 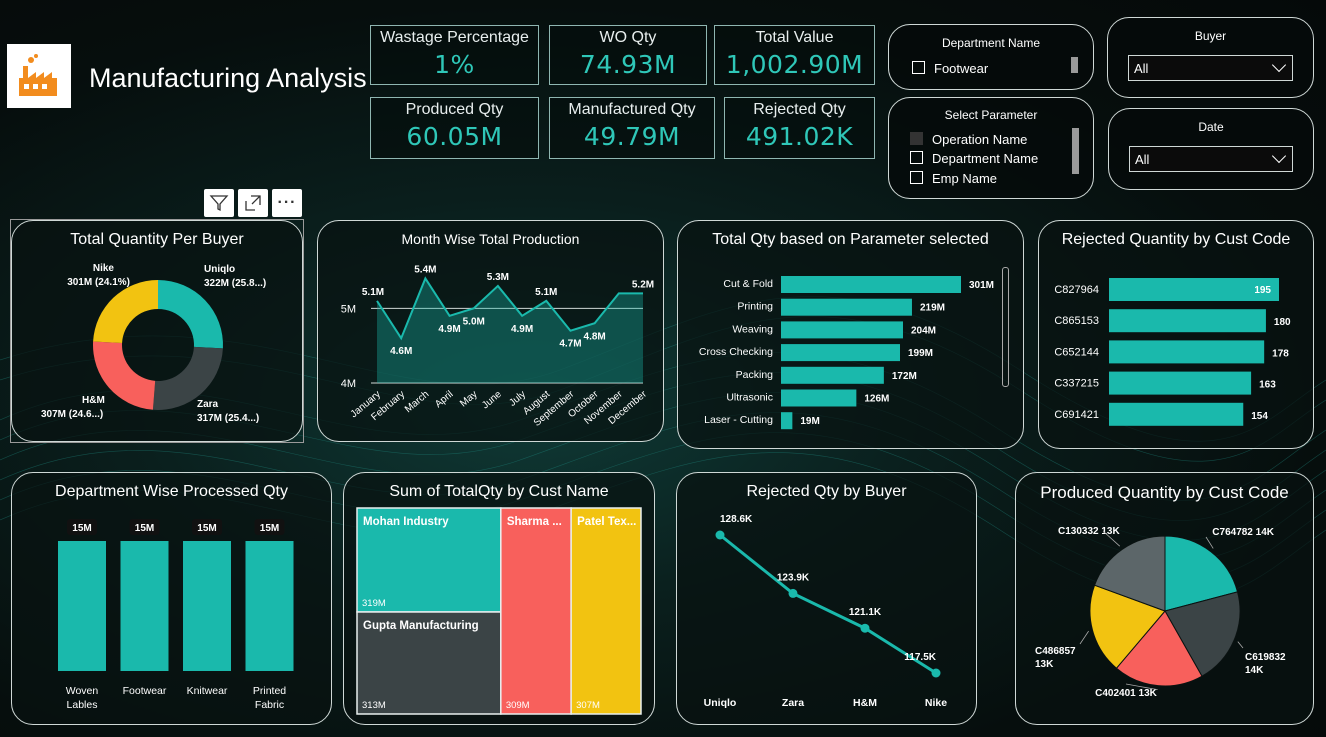 I want to click on slicer-title: Date, so click(x=1211, y=127).